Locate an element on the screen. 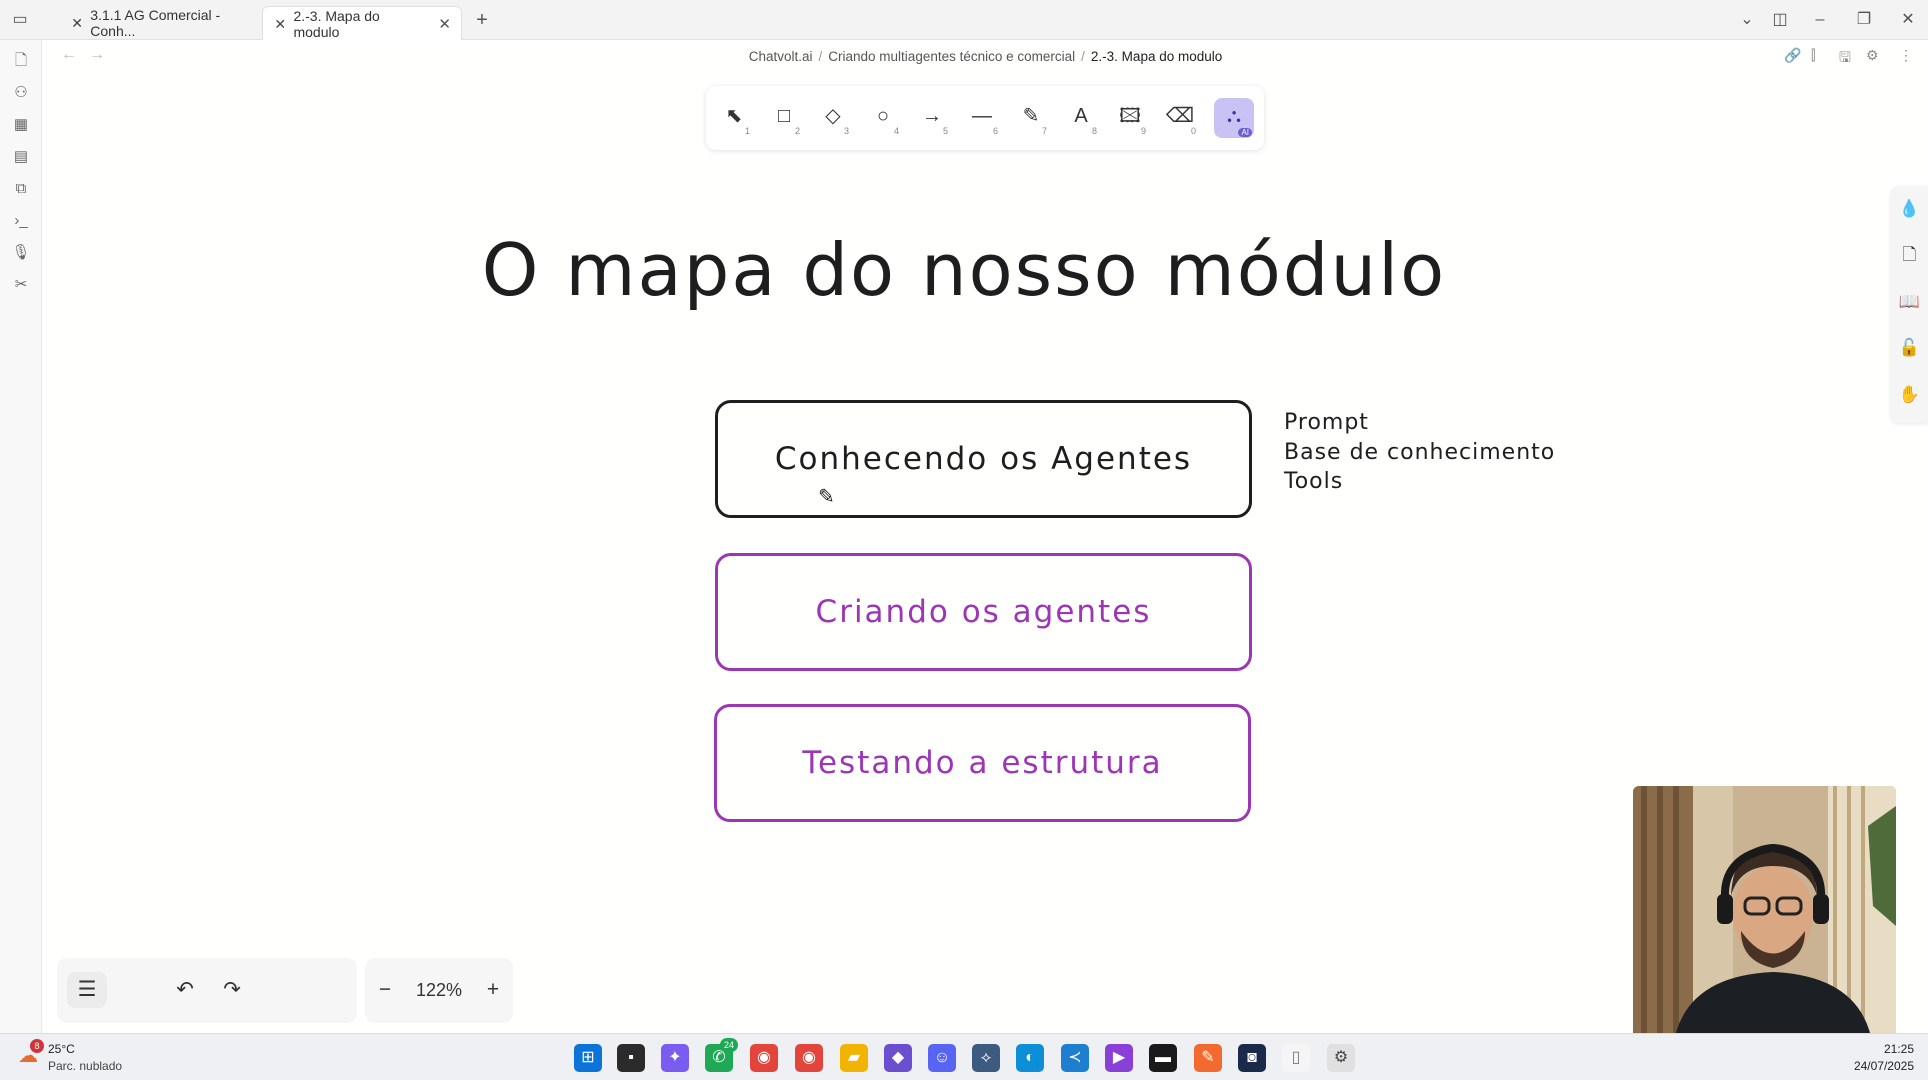  link-icon: 🔗 is located at coordinates (1792, 55).